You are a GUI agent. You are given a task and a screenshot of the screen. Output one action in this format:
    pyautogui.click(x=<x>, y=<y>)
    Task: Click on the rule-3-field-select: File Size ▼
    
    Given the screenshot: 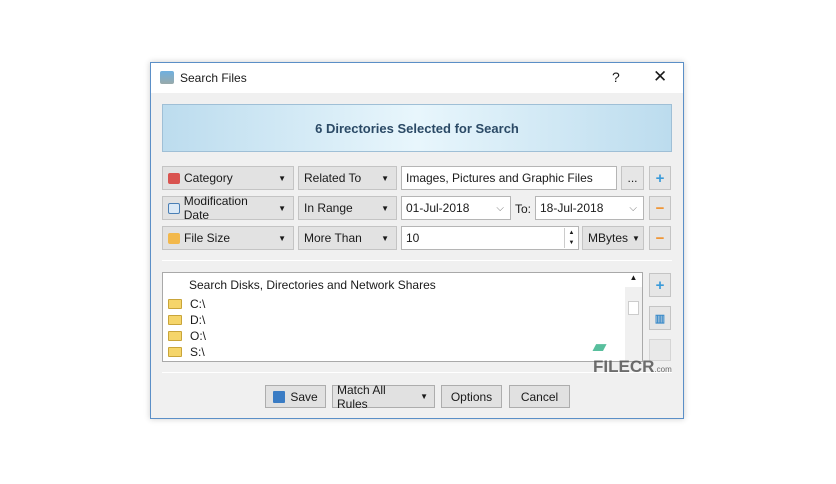 What is the action you would take?
    pyautogui.click(x=228, y=238)
    